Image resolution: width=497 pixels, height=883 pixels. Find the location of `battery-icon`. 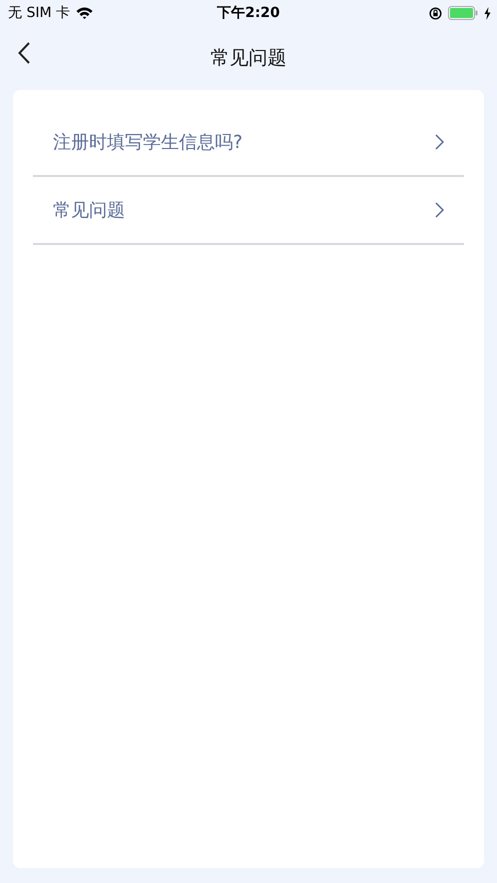

battery-icon is located at coordinates (463, 13).